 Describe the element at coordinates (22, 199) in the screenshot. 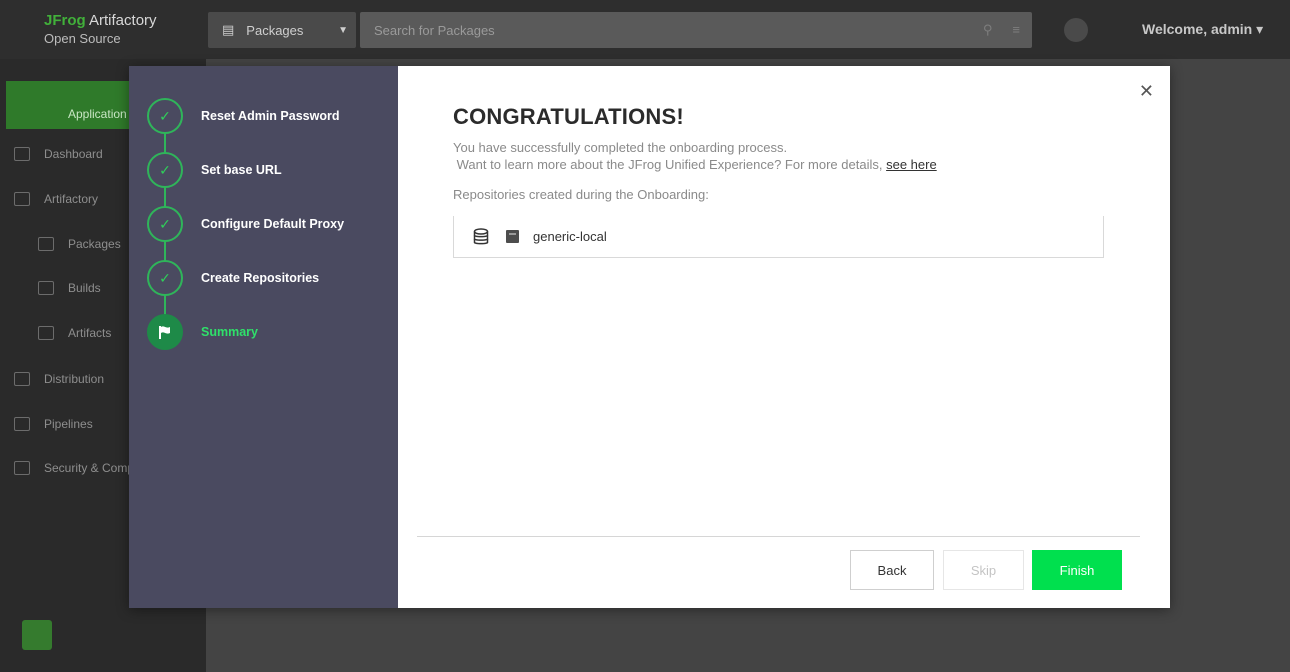

I see `artifactory-icon` at that location.